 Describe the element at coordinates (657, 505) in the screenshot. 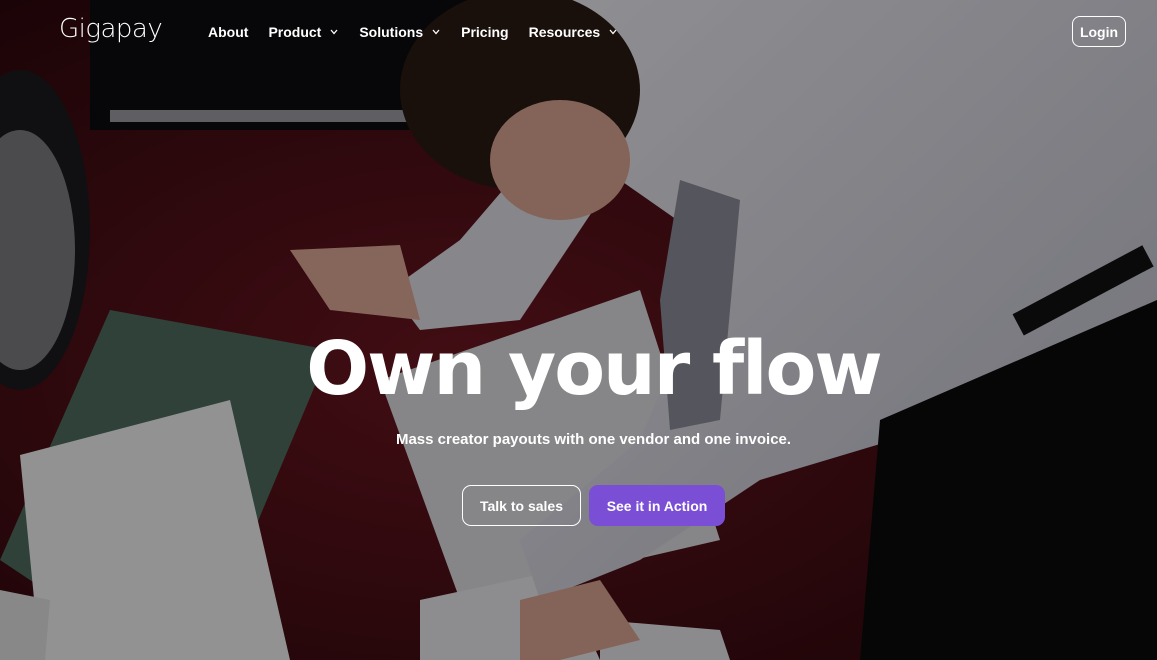

I see `see-it-in-action-button: See it in Action` at that location.